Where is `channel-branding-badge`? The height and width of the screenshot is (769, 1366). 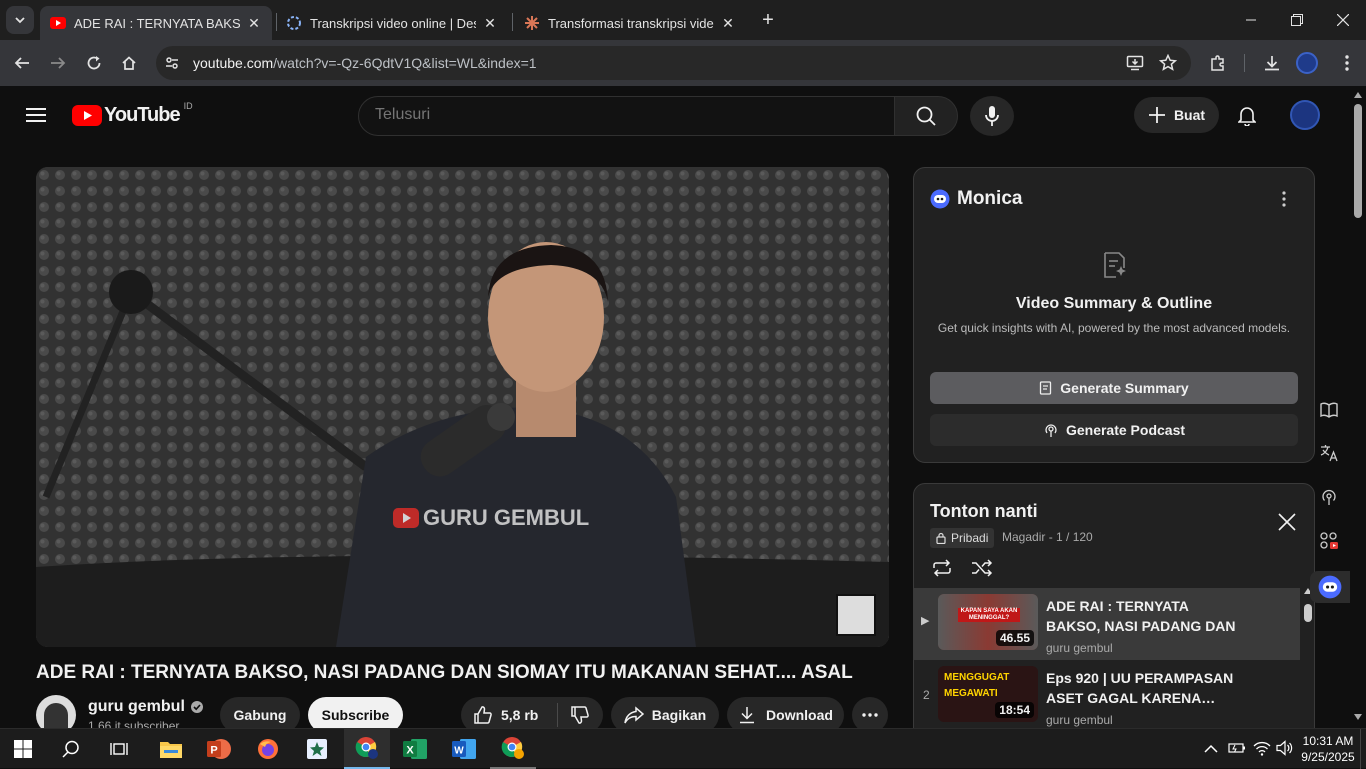 channel-branding-badge is located at coordinates (856, 615).